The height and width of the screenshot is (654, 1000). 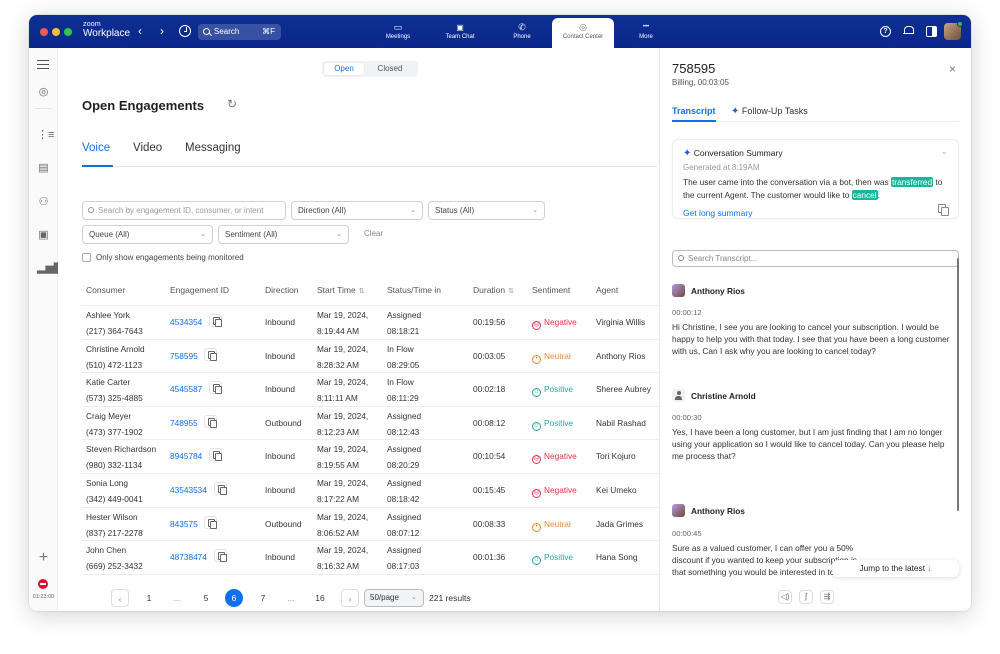 I want to click on users-icon: ⚇, so click(x=43, y=202).